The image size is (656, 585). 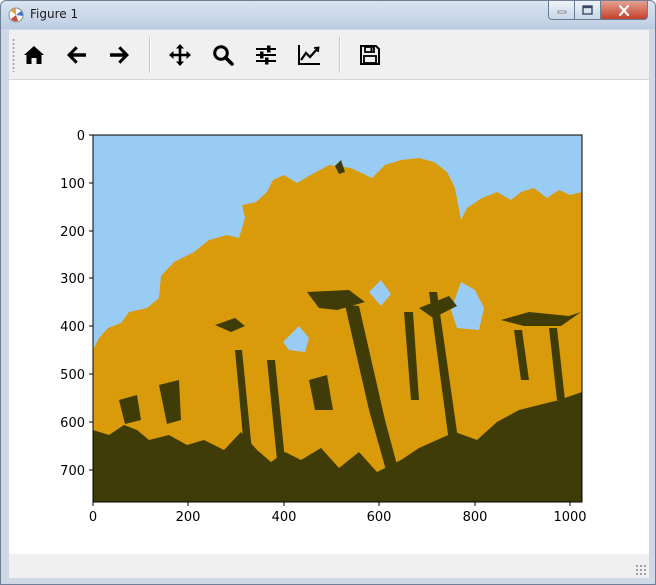 What do you see at coordinates (16, 15) in the screenshot?
I see `matplotlib-logo-icon` at bounding box center [16, 15].